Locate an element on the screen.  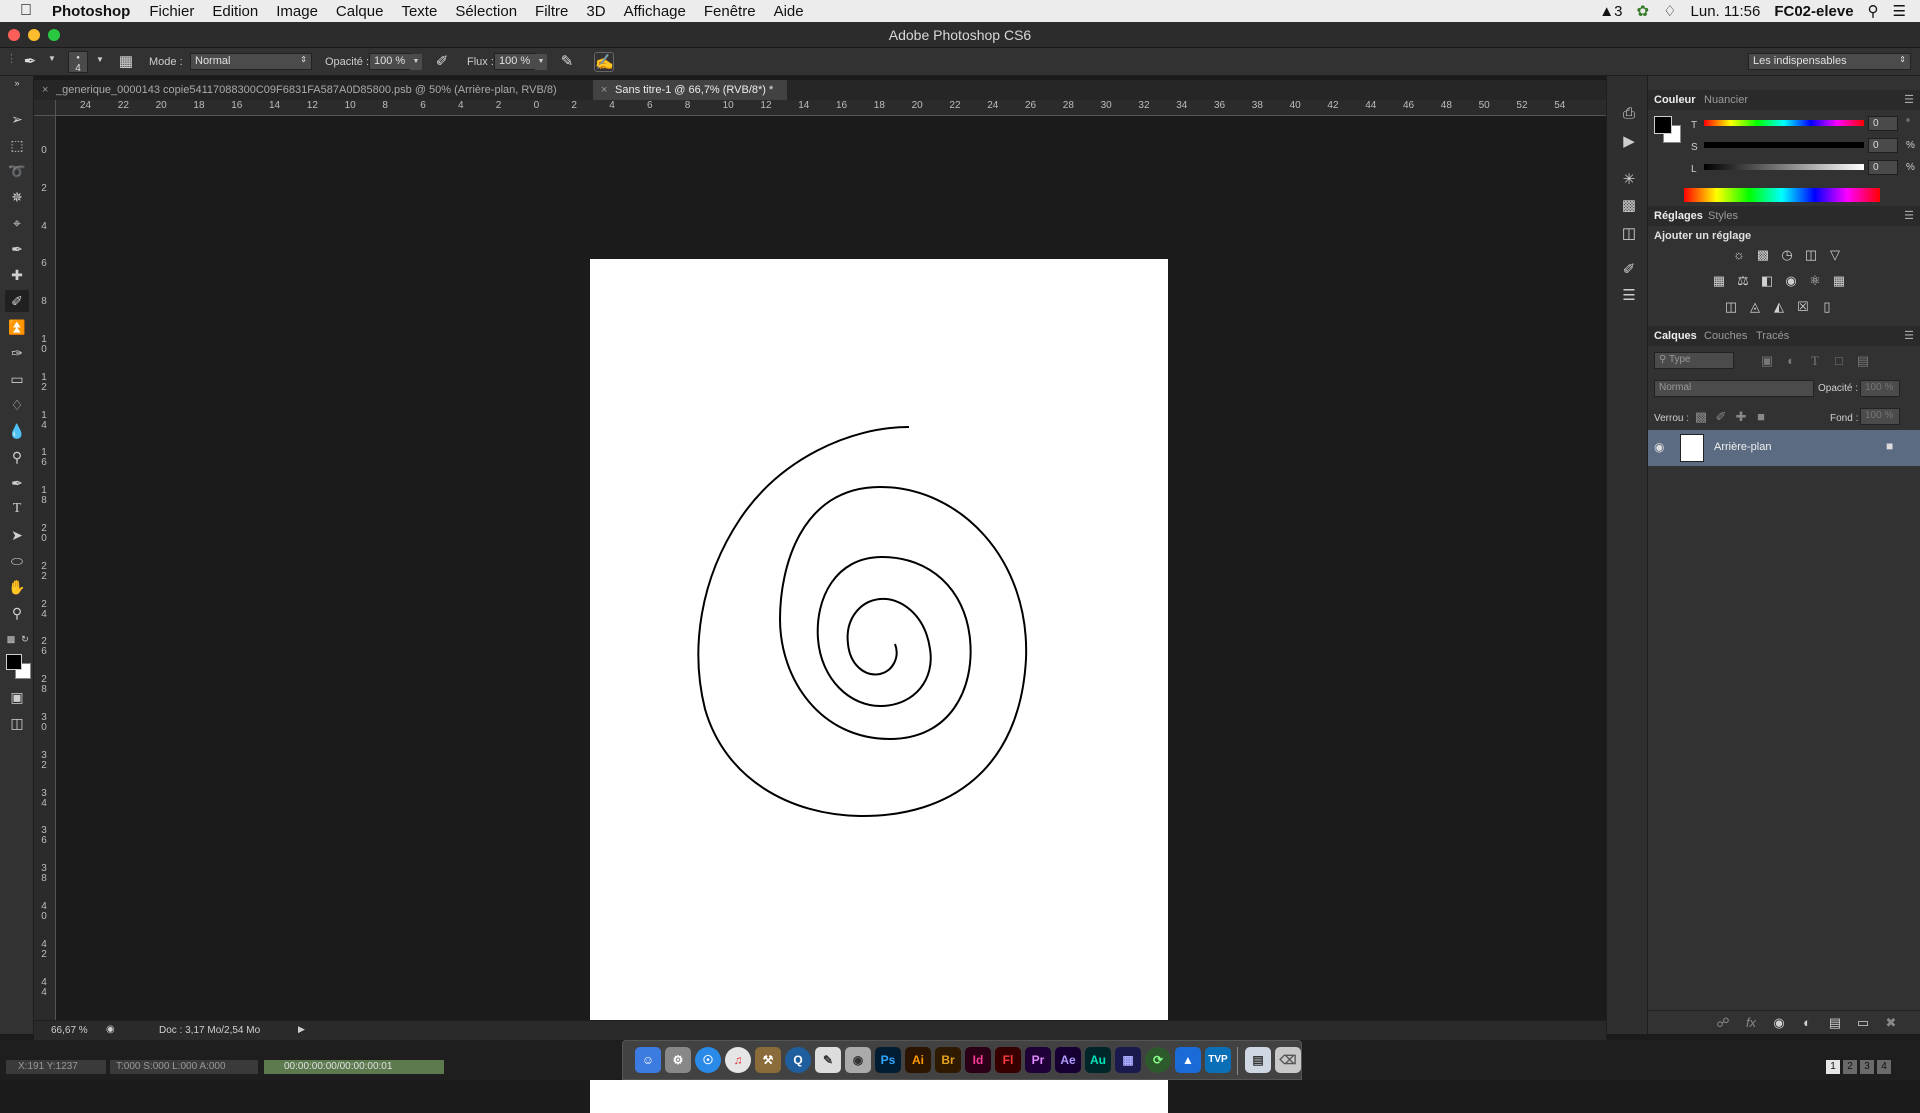
filter-smart-icon: ▤ is located at coordinates (1863, 361).